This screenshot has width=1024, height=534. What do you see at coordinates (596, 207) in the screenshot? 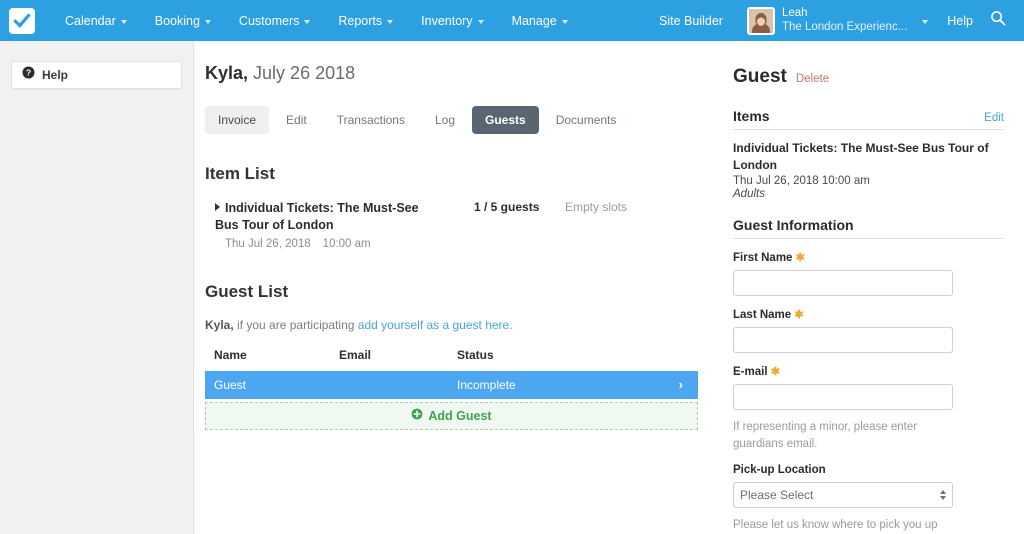
I see `item-empty-slots: Empty slots` at bounding box center [596, 207].